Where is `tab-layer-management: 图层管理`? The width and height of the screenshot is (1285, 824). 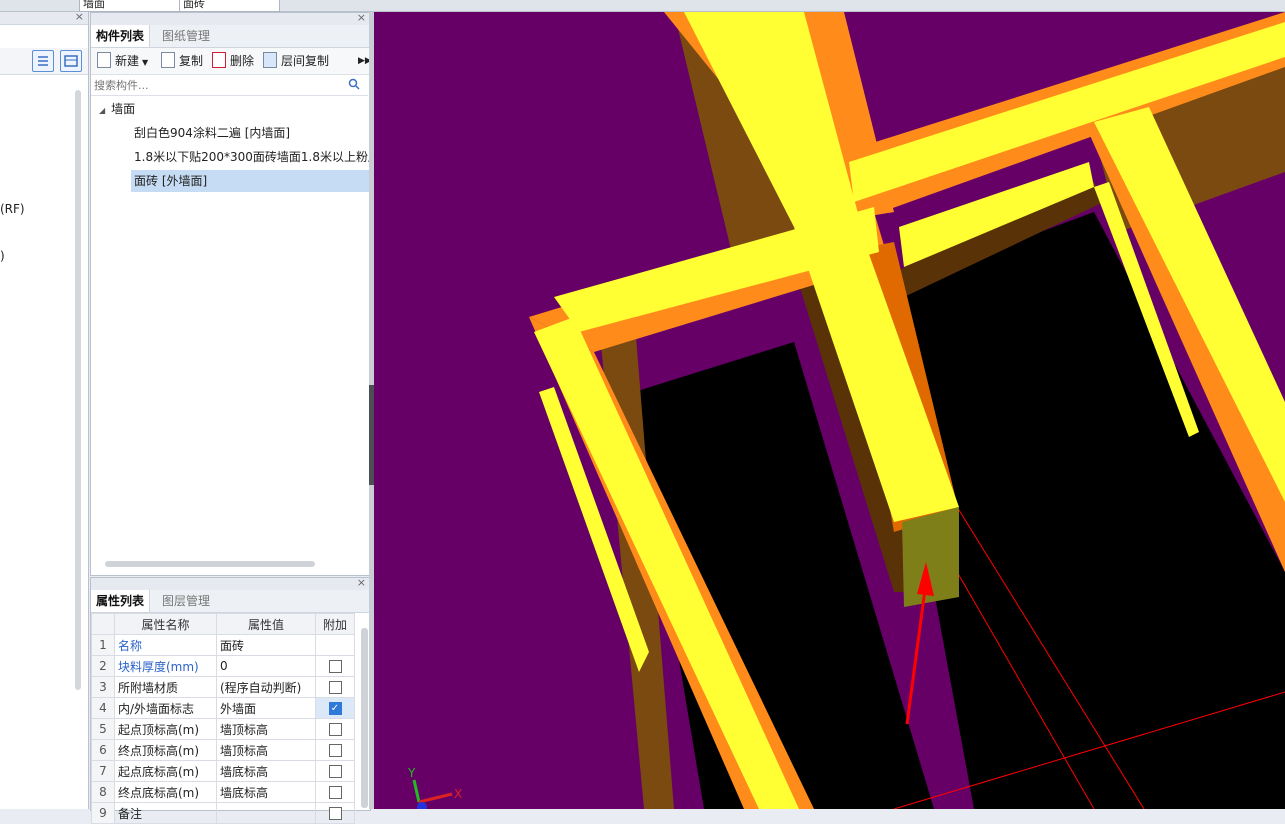
tab-layer-management: 图层管理 is located at coordinates (186, 601).